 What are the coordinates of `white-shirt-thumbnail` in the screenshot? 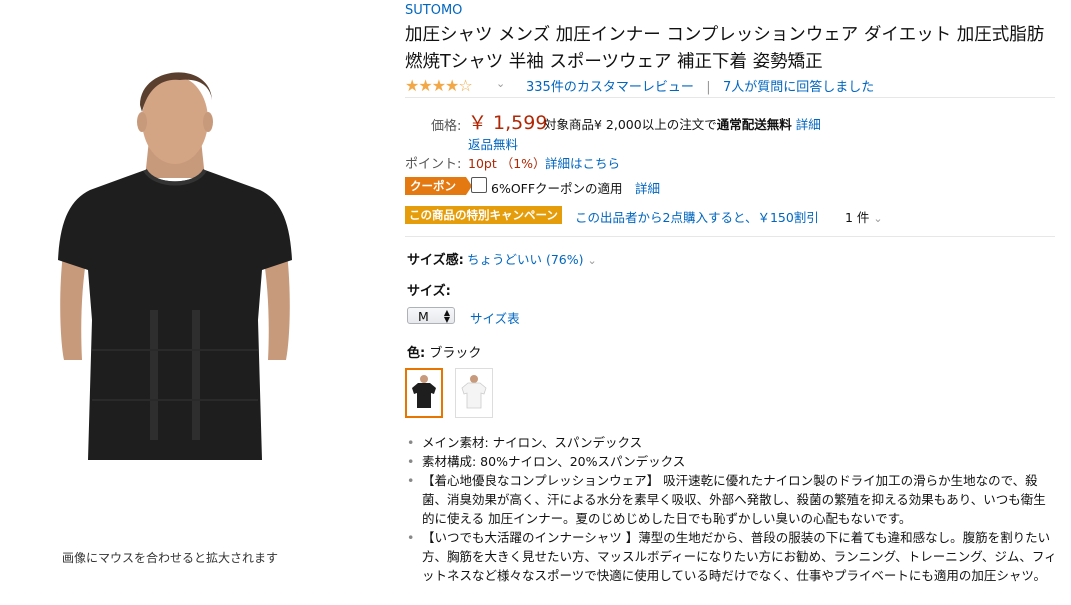 It's located at (474, 392).